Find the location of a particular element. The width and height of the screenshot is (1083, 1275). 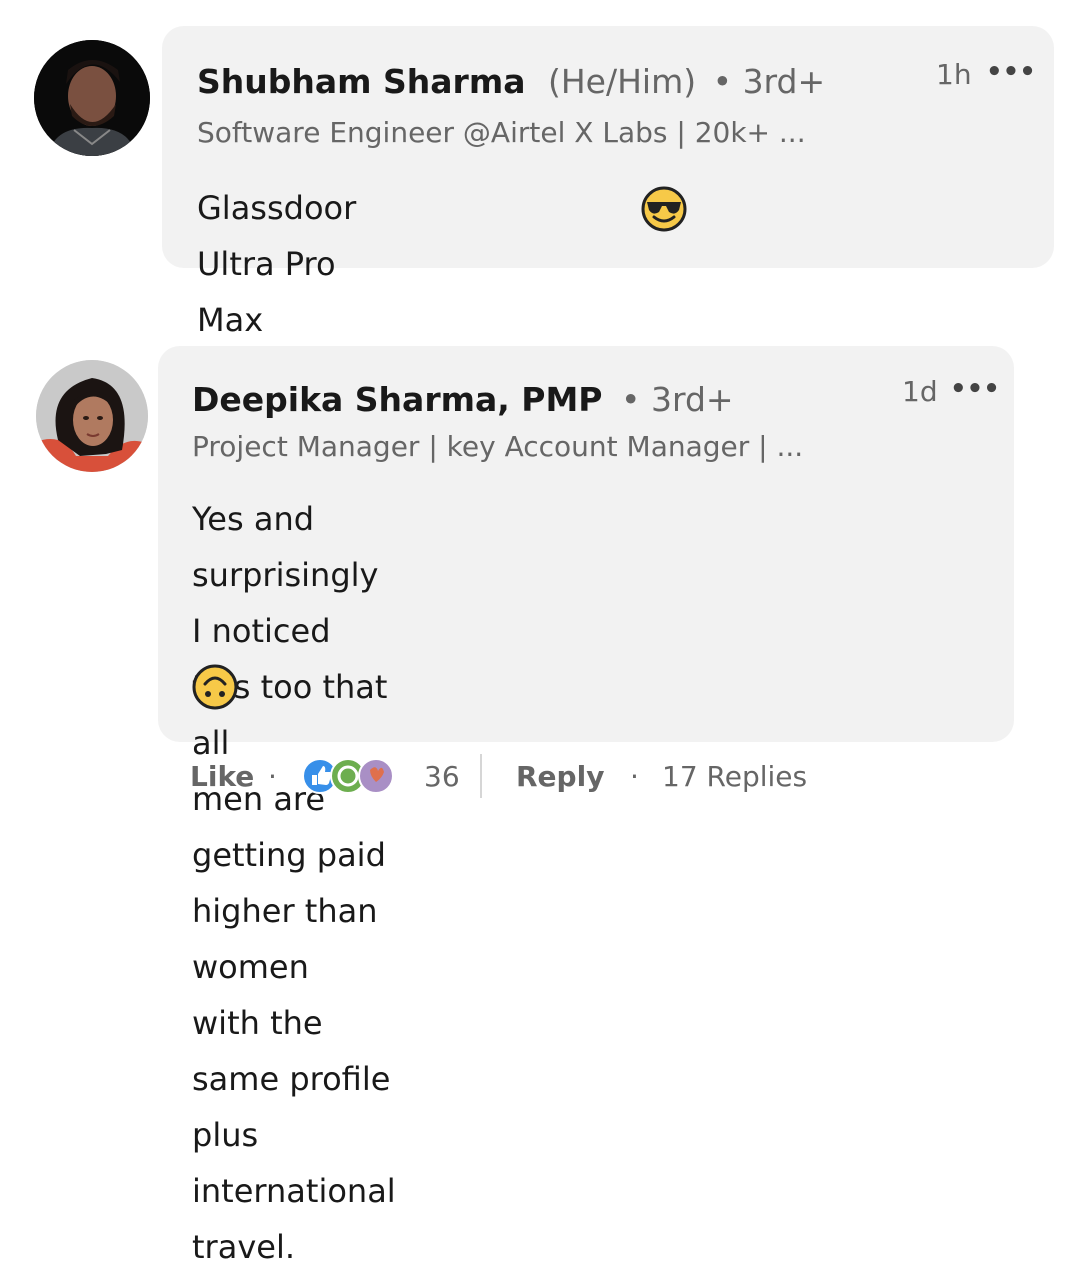

like-button: Like is located at coordinates (222, 776).